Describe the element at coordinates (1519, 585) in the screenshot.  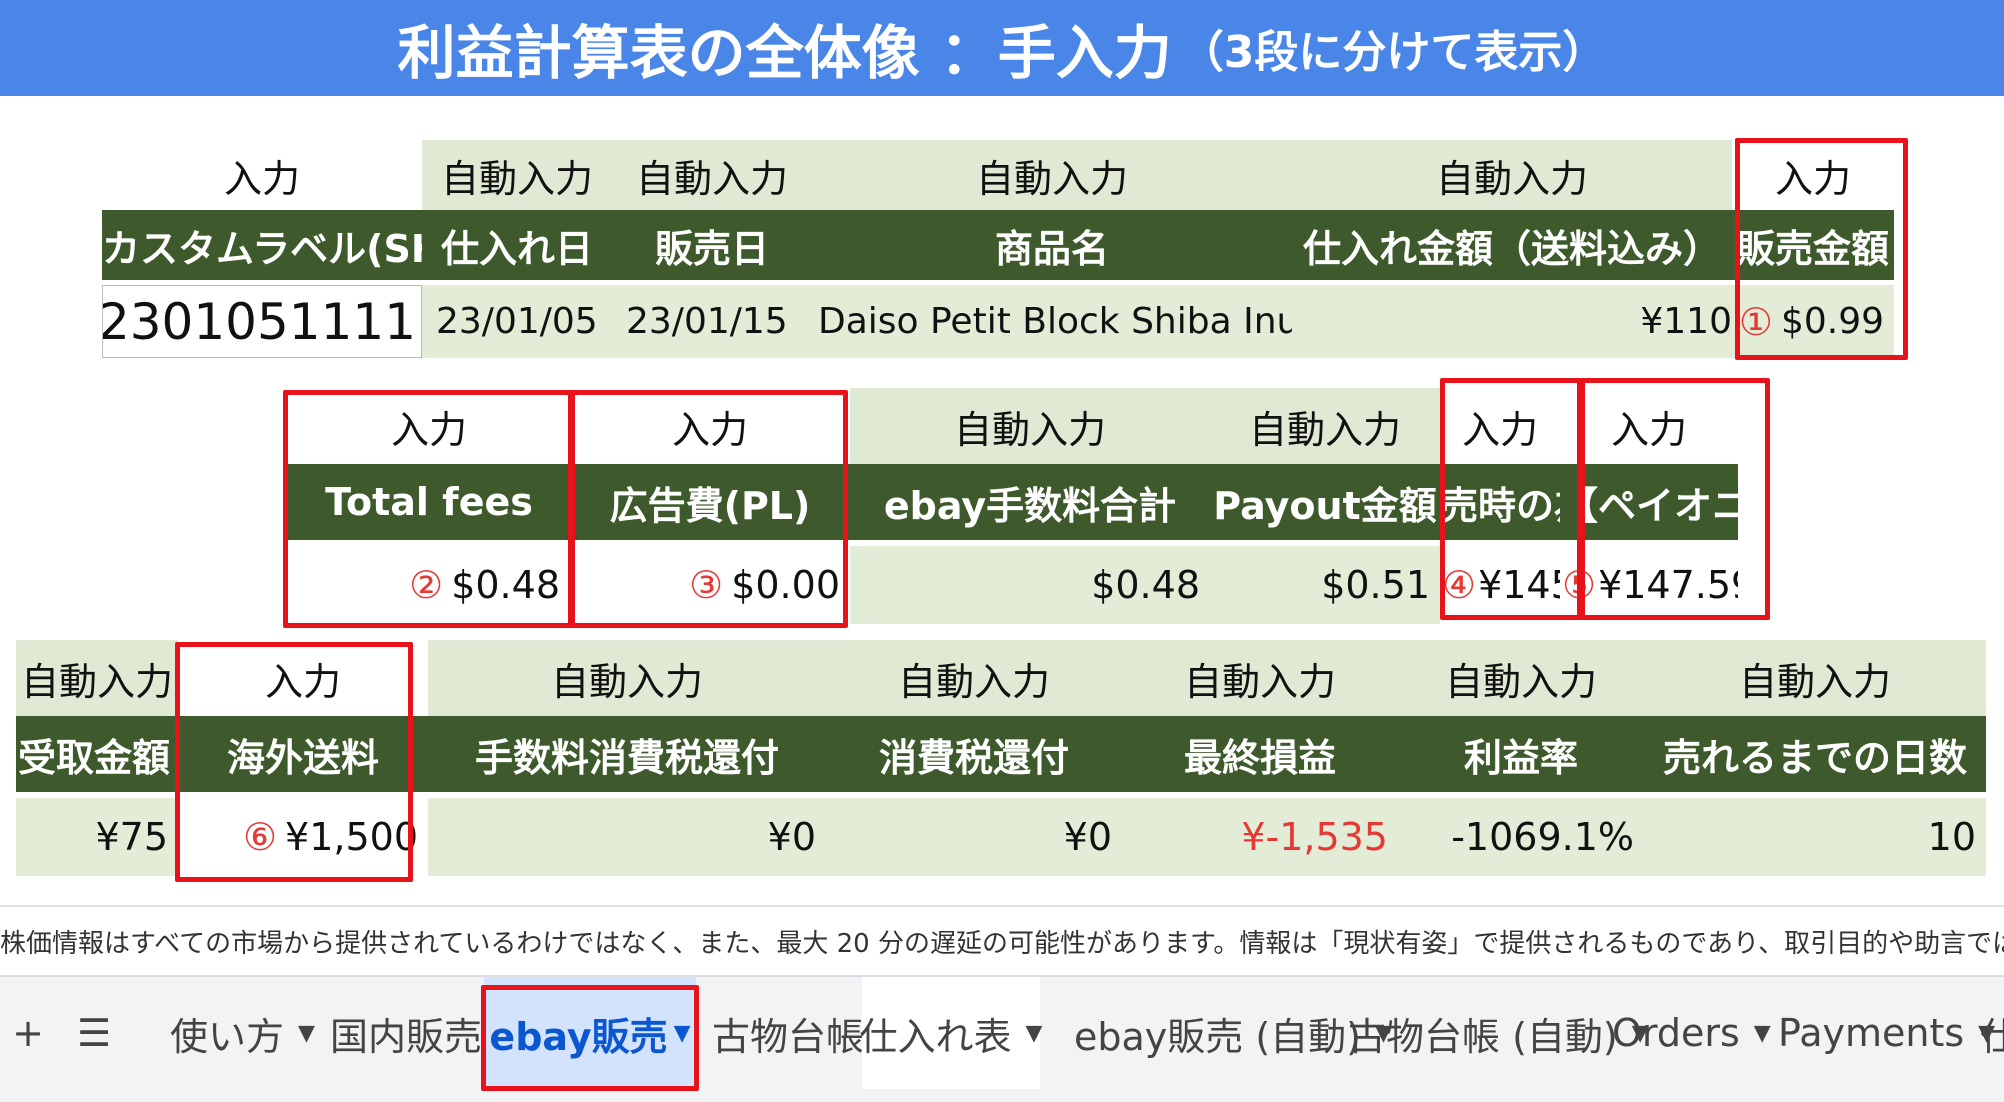
I see `rate-text: ¥145` at that location.